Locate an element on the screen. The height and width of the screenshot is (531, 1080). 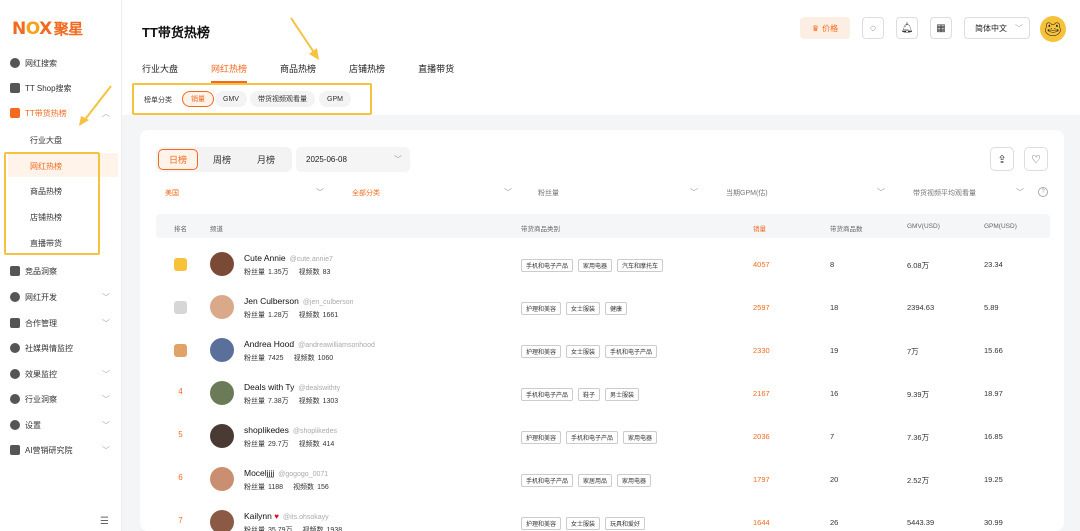
fans-count: 1.28万 is located at coordinates (278, 315).